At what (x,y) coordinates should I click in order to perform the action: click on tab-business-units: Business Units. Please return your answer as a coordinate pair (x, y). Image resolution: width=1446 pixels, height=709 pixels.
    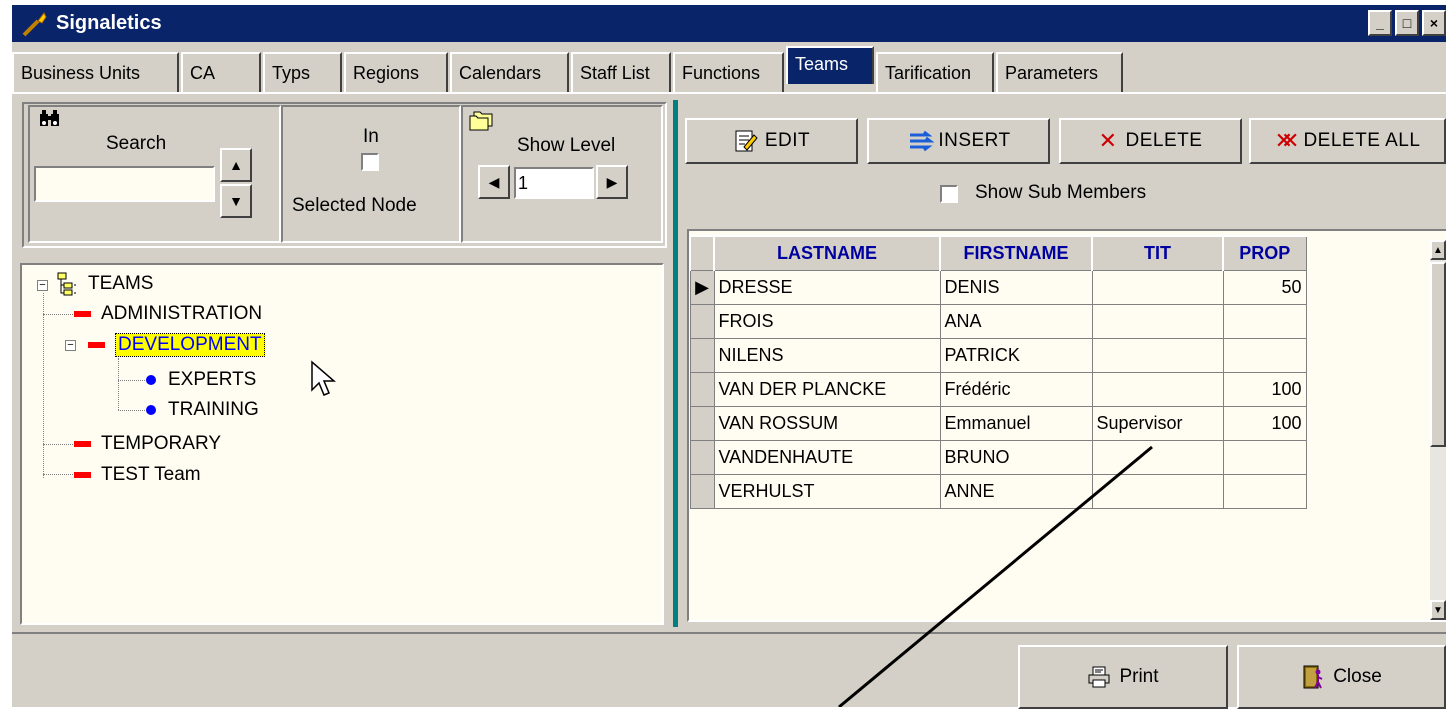
    Looking at the image, I should click on (95, 72).